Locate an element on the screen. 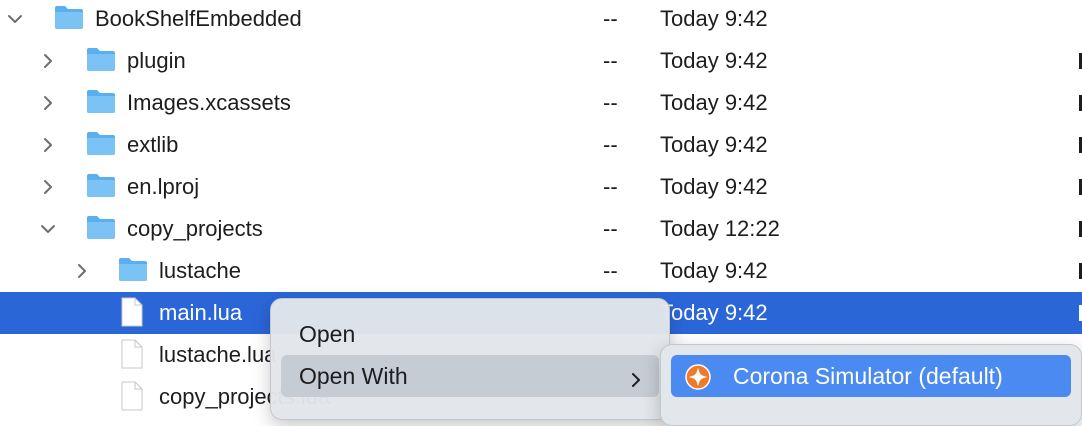  file-row-images-xcassets: Images.xcassets -- Today 9:42 is located at coordinates (541, 103).